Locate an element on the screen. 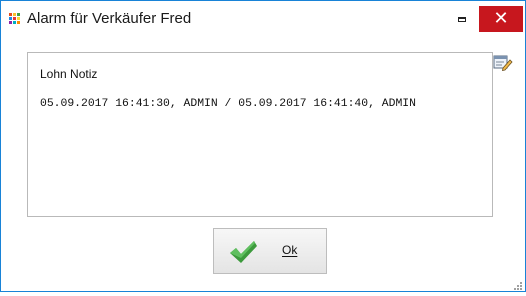 This screenshot has width=526, height=296. ok-label: Ok is located at coordinates (290, 250).